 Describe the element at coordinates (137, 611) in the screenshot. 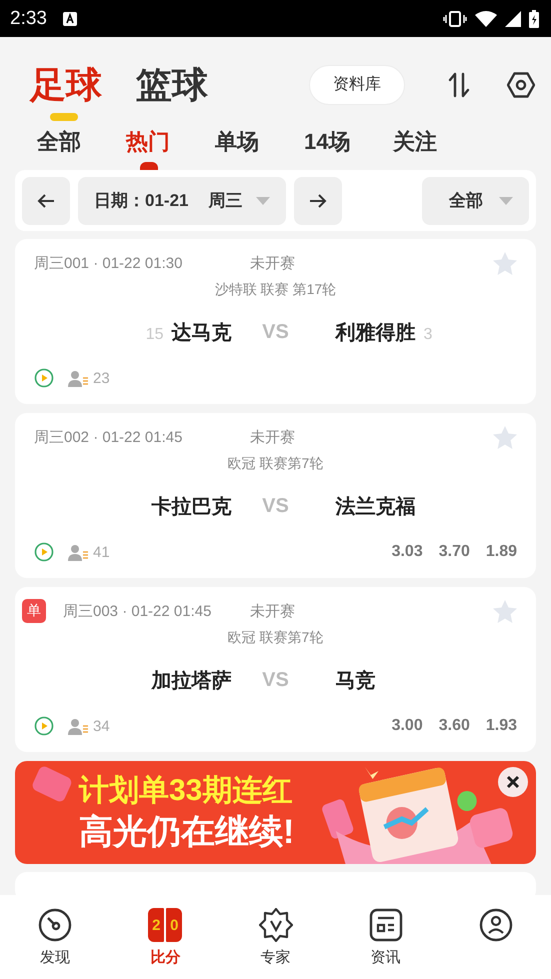

I see `match-time: 周三003 · 01-22 01:45` at that location.